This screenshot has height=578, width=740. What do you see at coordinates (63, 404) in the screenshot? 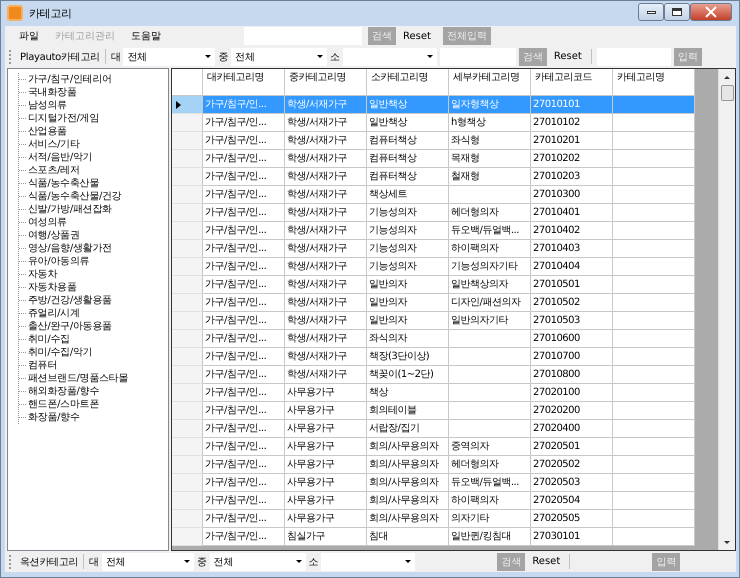
I see `tree-item: 핸드폰/스마트폰` at bounding box center [63, 404].